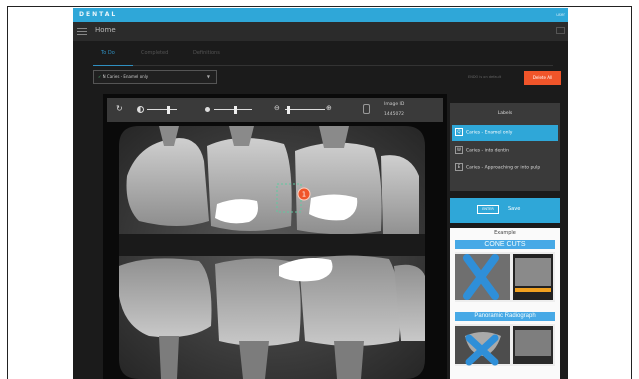 This screenshot has height=379, width=639. What do you see at coordinates (560, 30) in the screenshot?
I see `window-icon` at bounding box center [560, 30].